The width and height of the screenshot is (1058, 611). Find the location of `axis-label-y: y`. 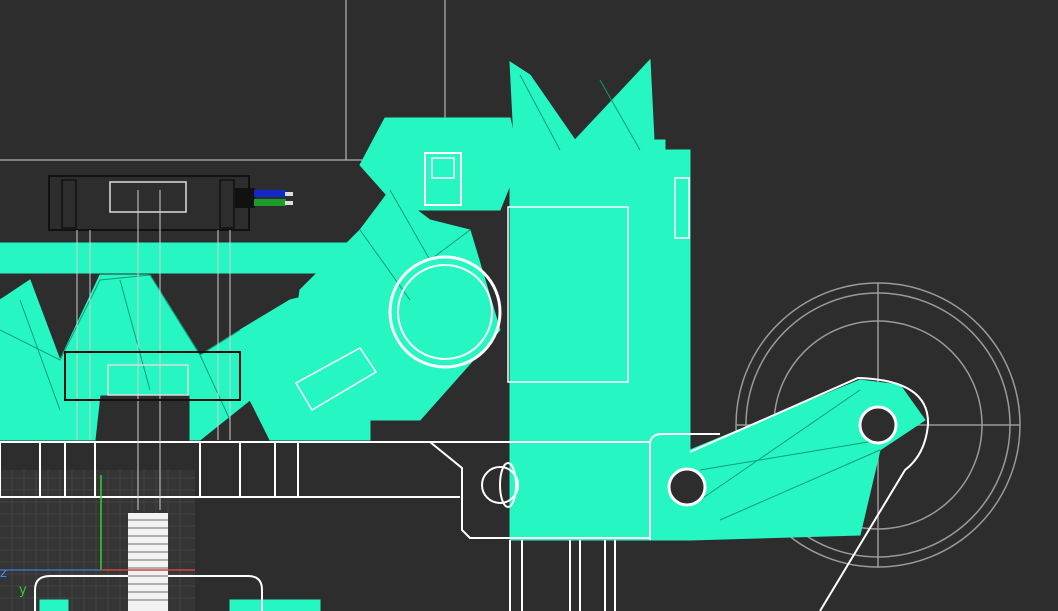

axis-label-y: y is located at coordinates (23, 590).